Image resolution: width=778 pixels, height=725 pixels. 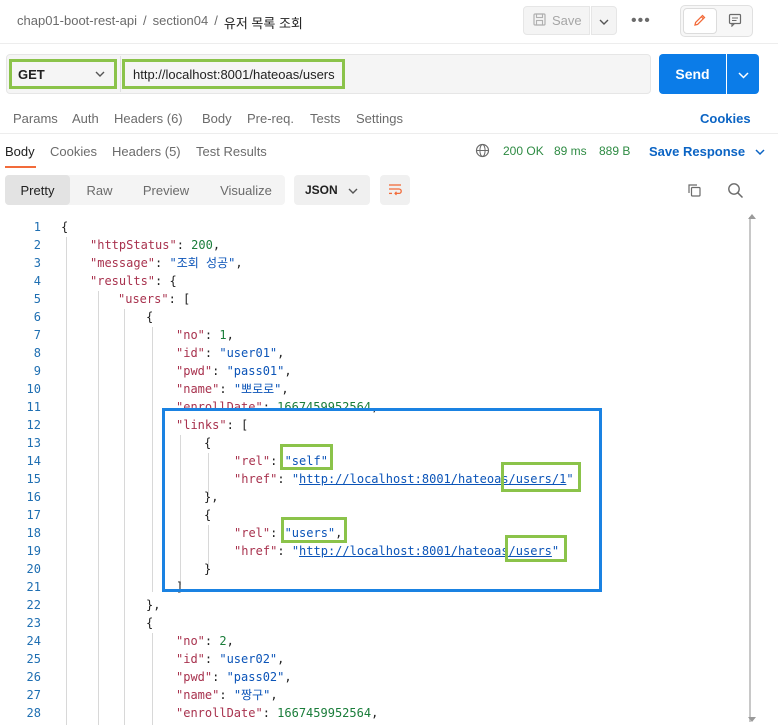 What do you see at coordinates (382, 500) in the screenshot?
I see `links-highlight-box` at bounding box center [382, 500].